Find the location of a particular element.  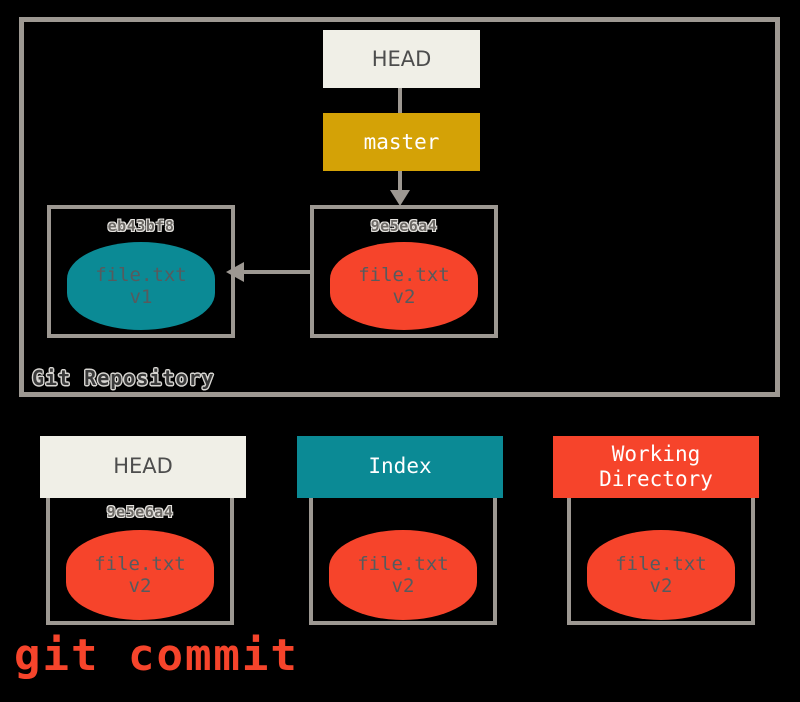

blob-area-working-directory: file.txt v2 is located at coordinates (661, 575).